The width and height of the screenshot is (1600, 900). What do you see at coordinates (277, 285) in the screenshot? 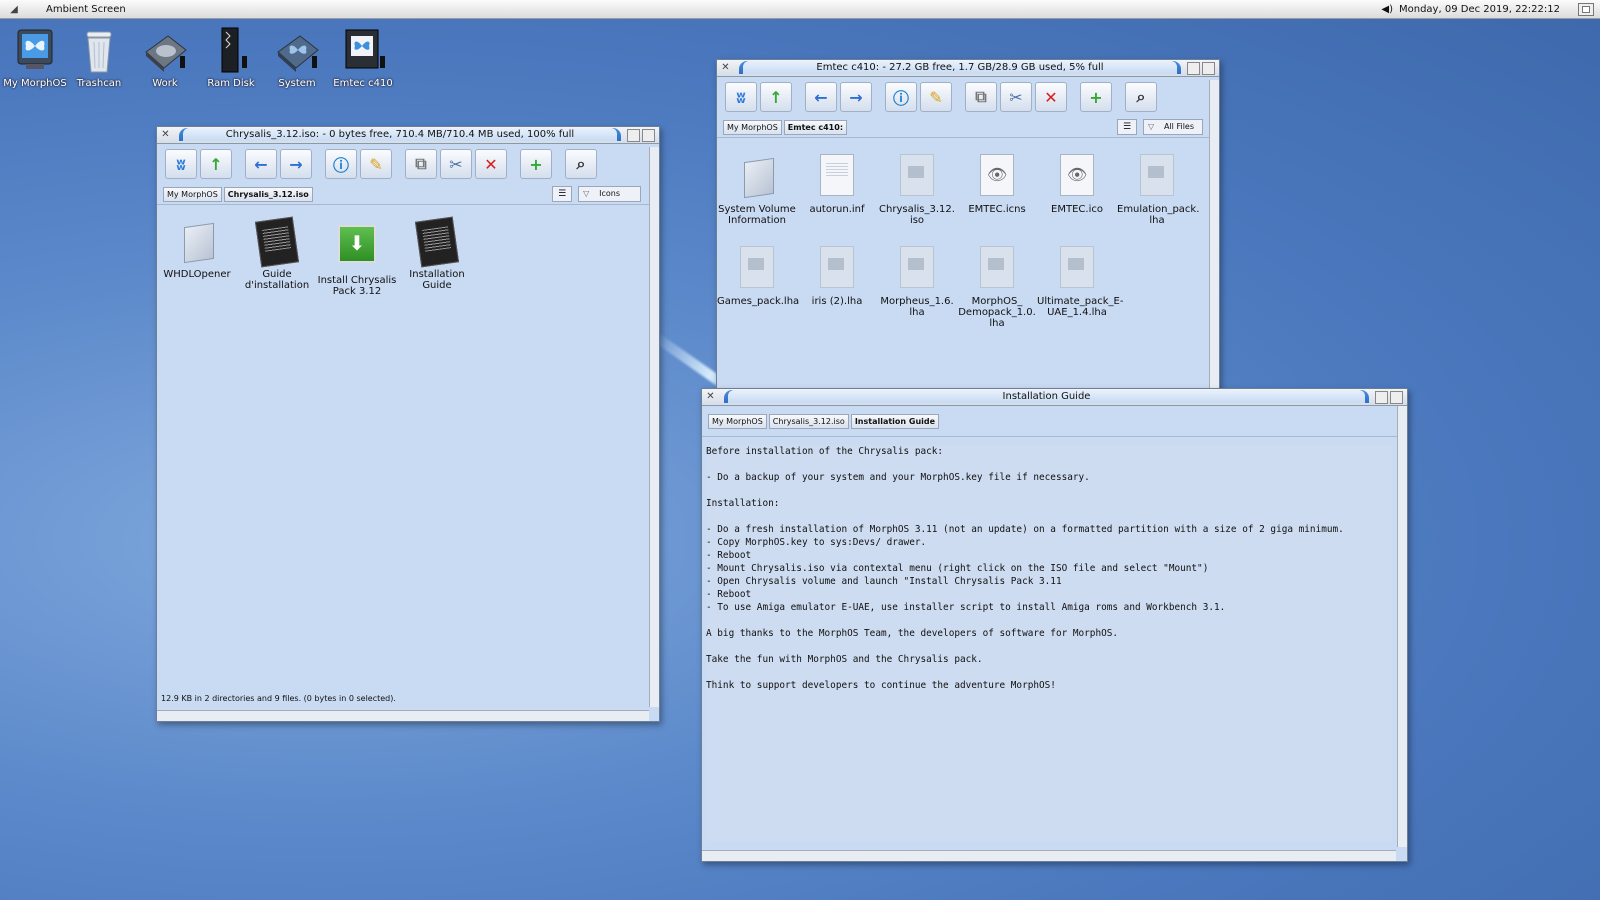
I see `file-label: d'installation` at bounding box center [277, 285].